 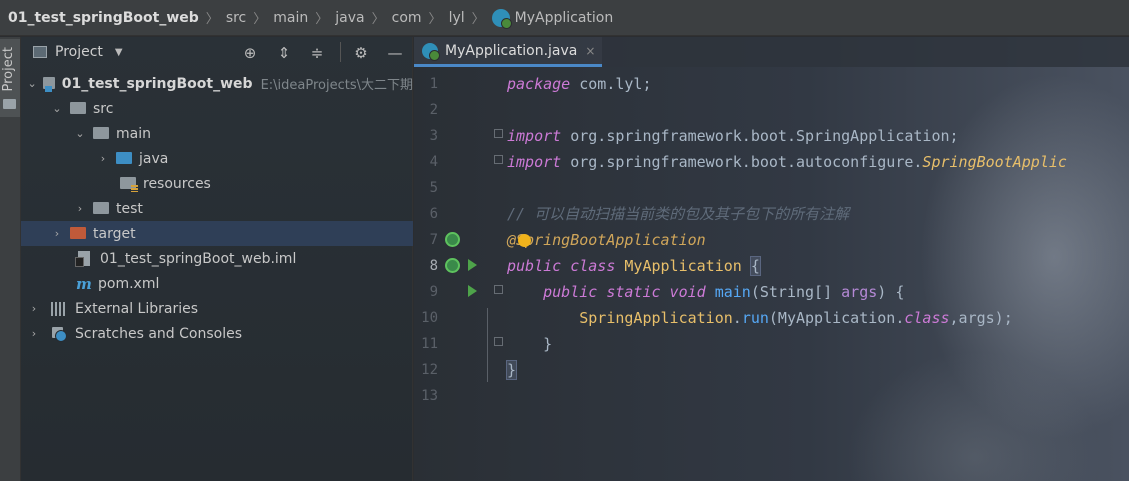 I want to click on code-line-9: public static void main(String[] args) {, so click(x=705, y=292).